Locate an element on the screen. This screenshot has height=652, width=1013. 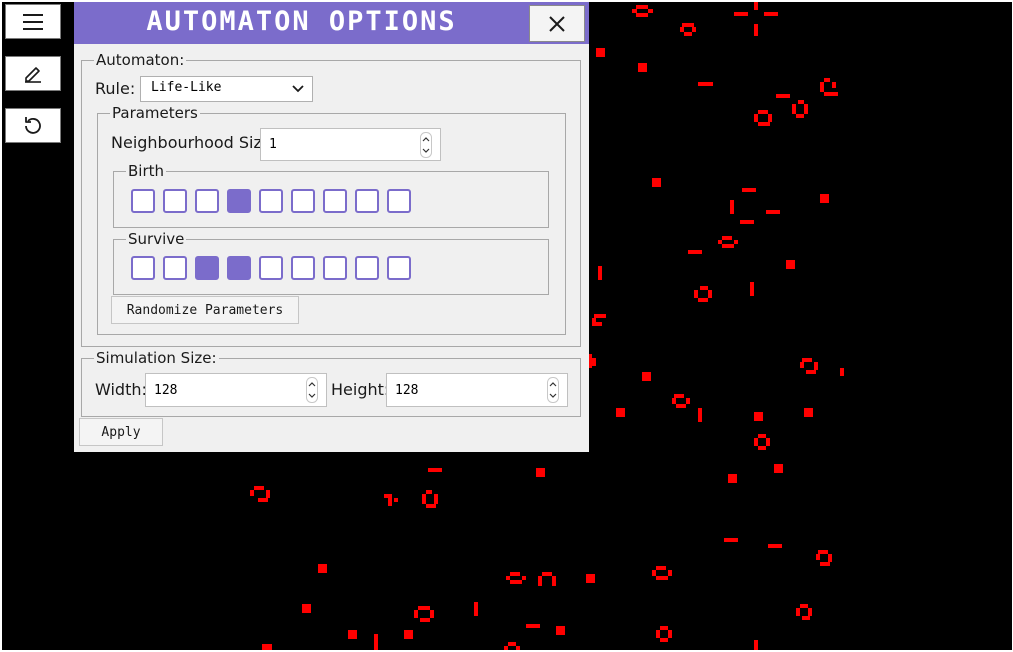
width-input: 128 is located at coordinates (236, 390).